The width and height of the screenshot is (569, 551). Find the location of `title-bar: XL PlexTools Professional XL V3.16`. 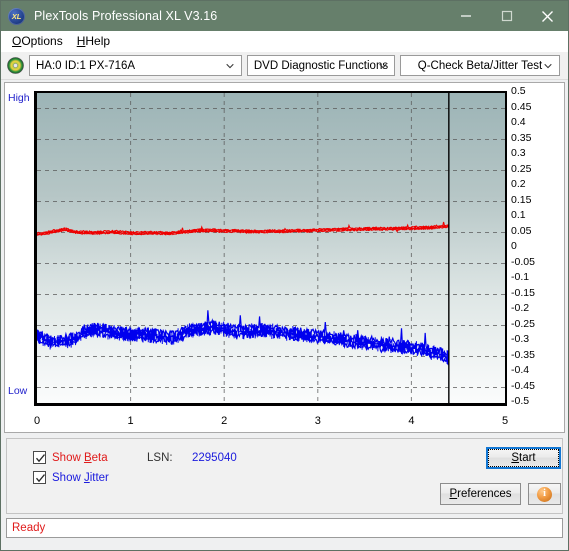

title-bar: XL PlexTools Professional XL V3.16 is located at coordinates (284, 16).